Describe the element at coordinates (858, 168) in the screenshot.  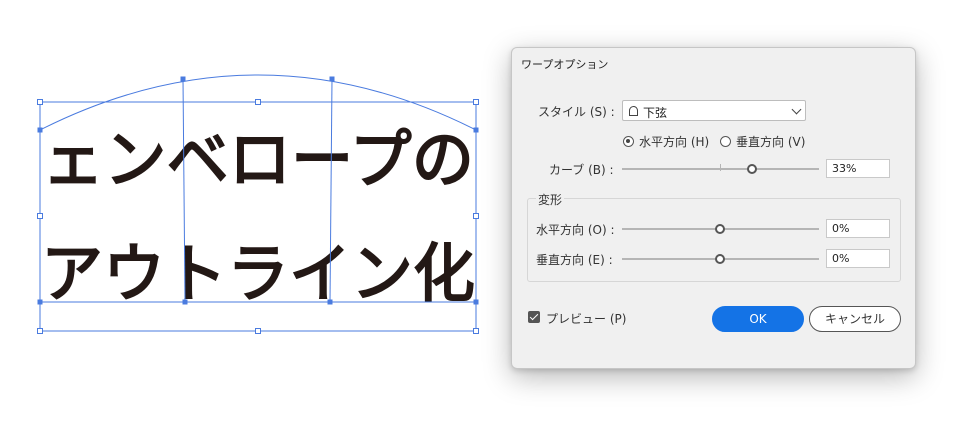
I see `bend-input: 33%` at that location.